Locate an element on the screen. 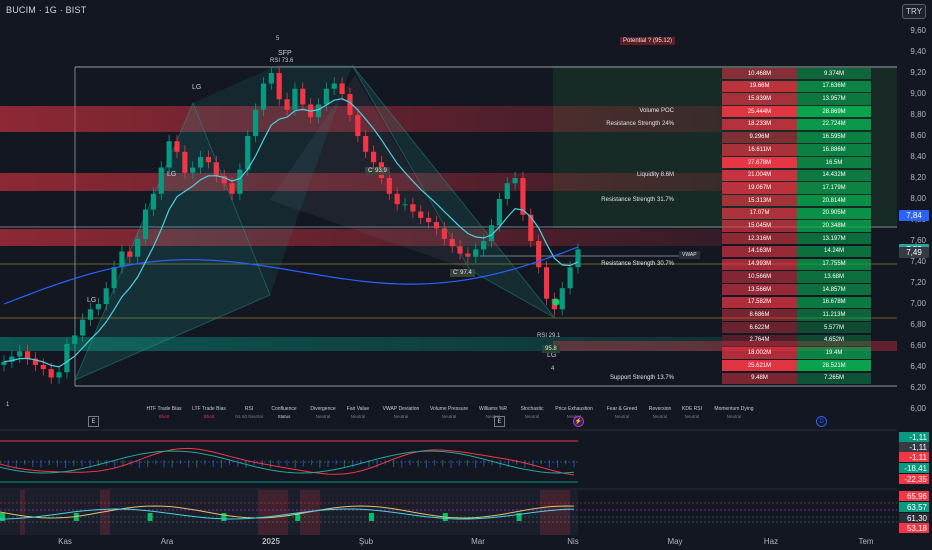  dashboard-e-button-1: E is located at coordinates (93, 421).